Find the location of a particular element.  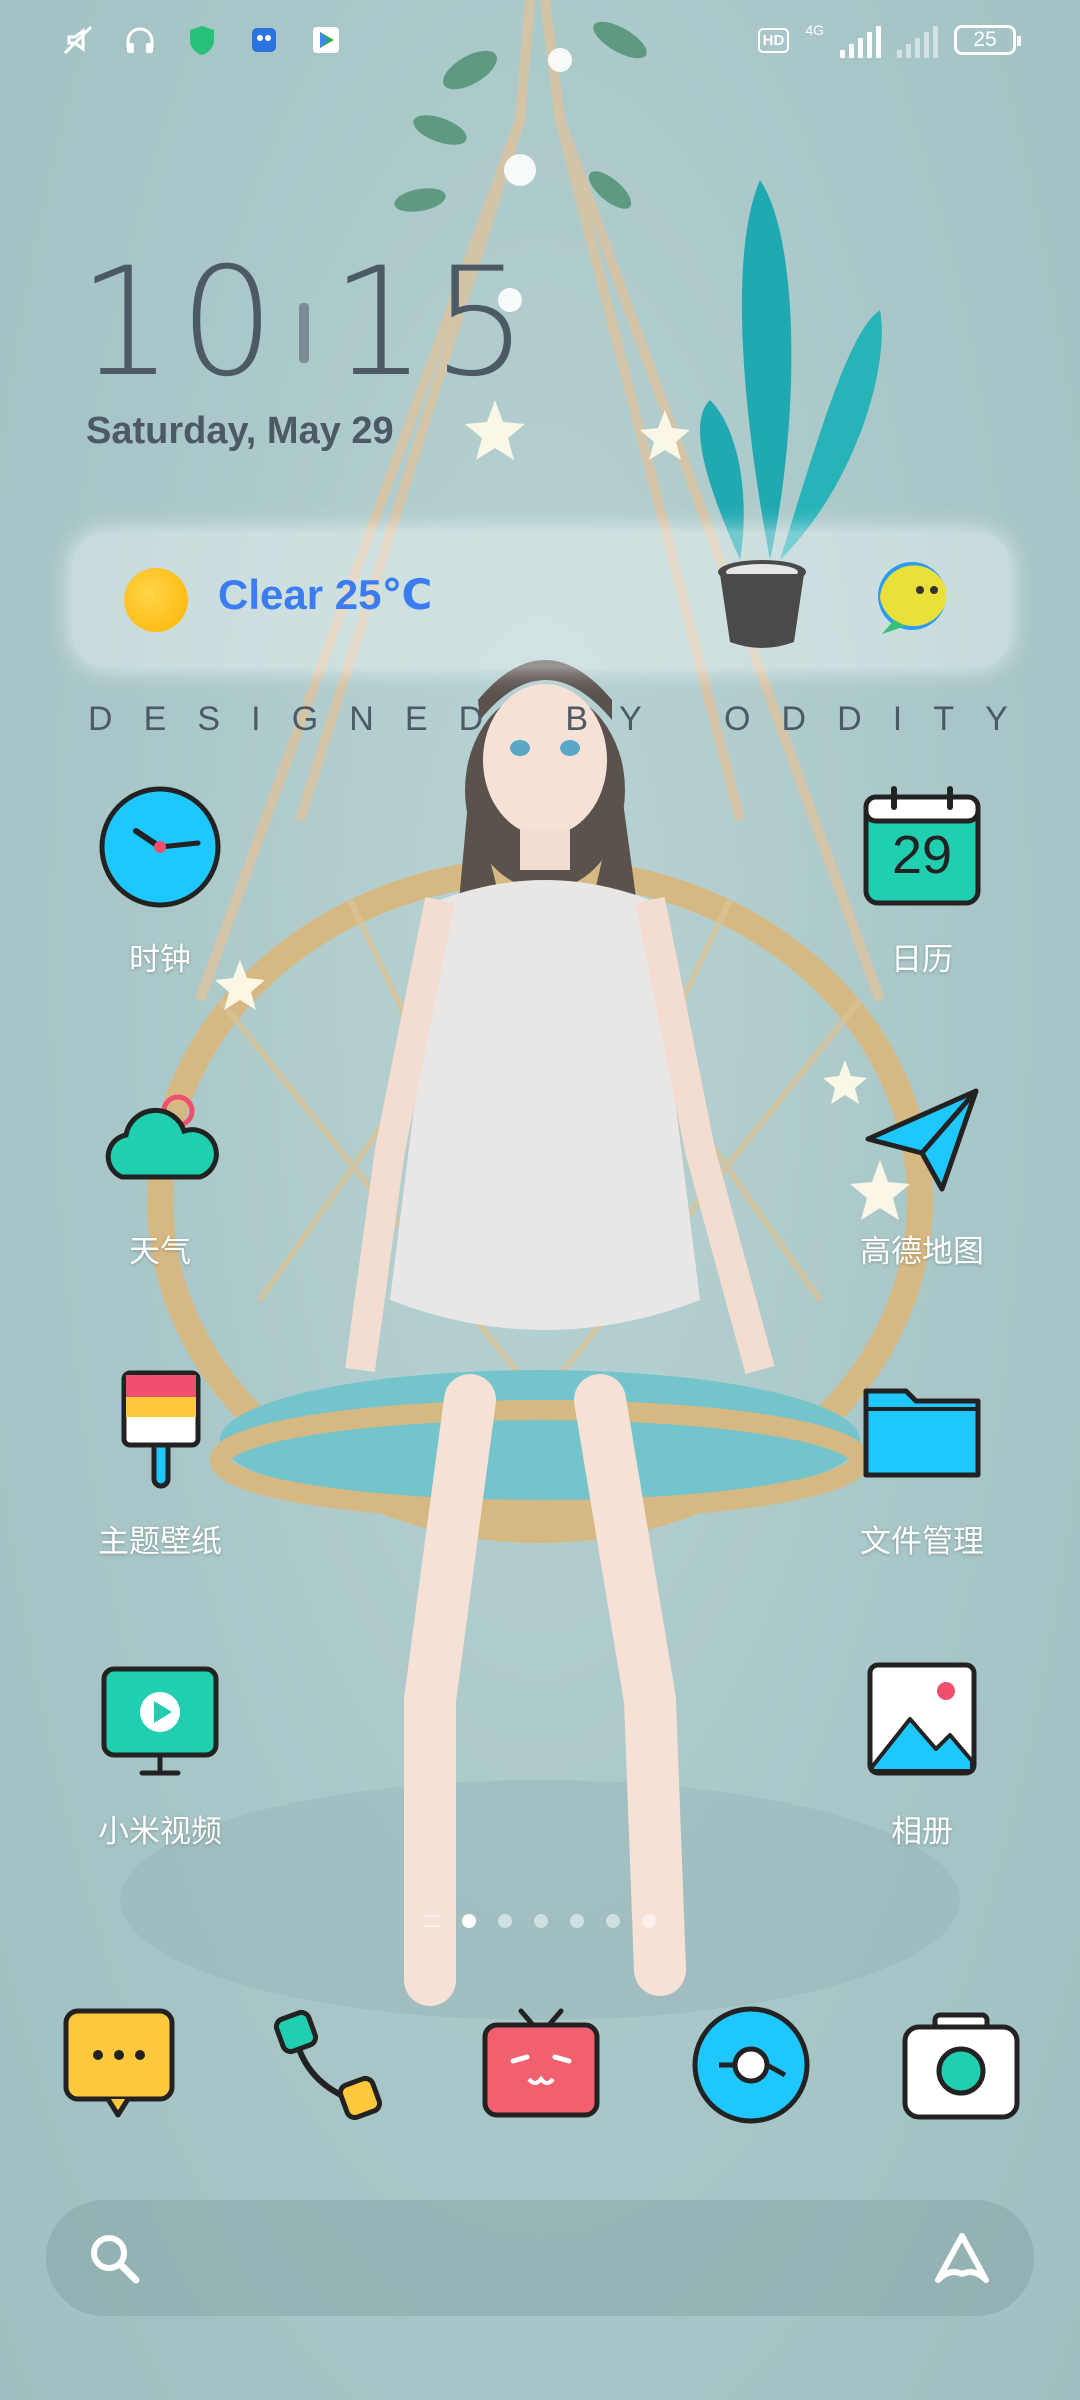

app-label: 时钟 is located at coordinates (160, 960).